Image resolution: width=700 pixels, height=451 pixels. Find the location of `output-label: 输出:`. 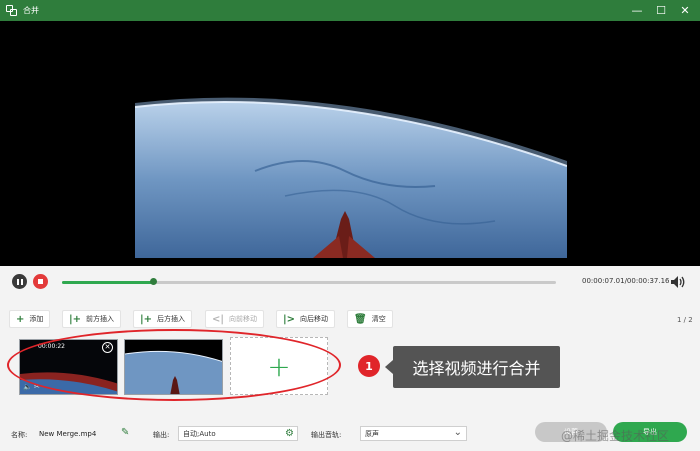

output-label: 输出: is located at coordinates (161, 435).